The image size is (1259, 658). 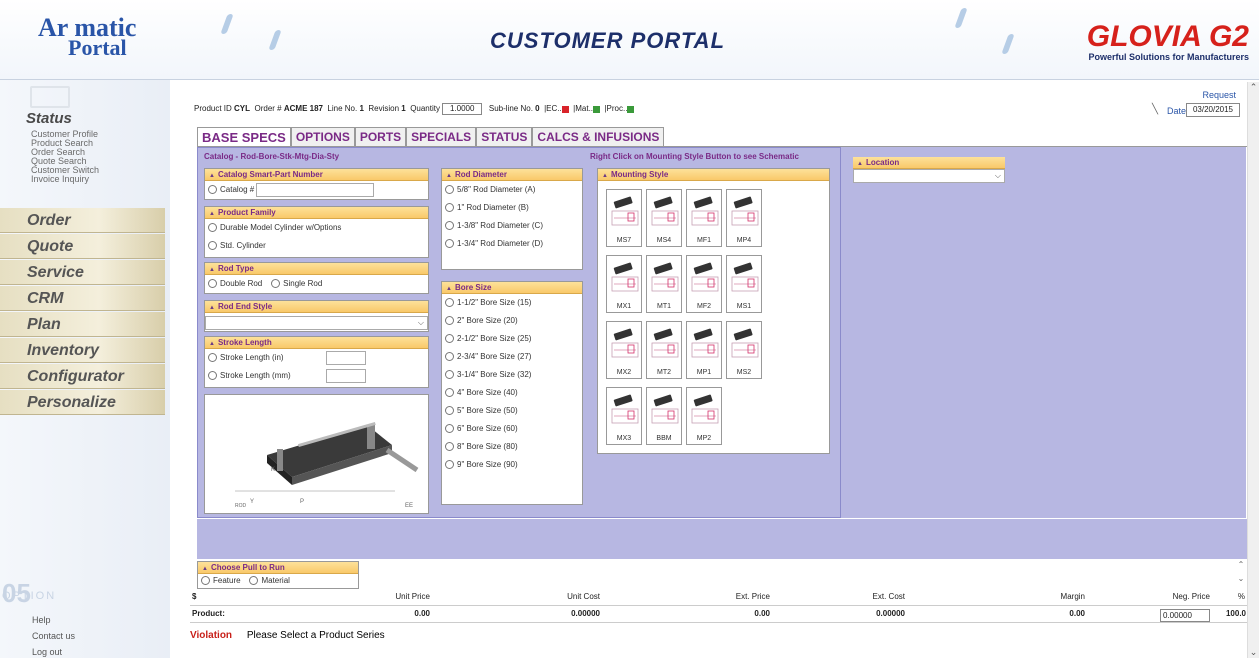 I want to click on sidebar-item-quote: Quote, so click(x=82, y=246).